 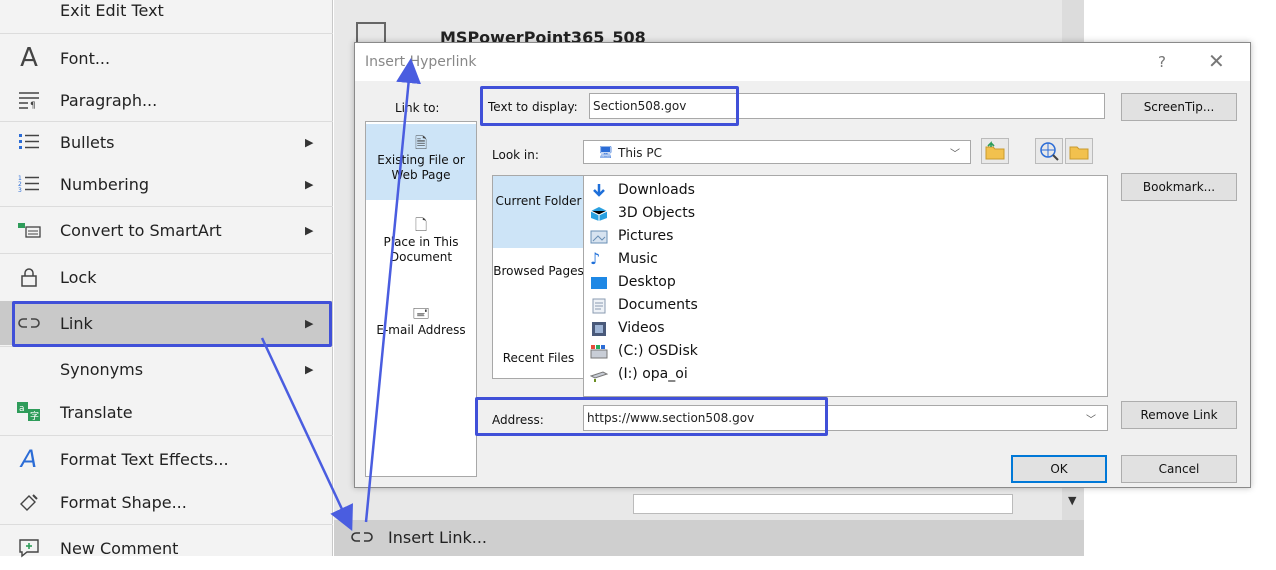 I want to click on annotation-arrows, so click(x=340, y=295).